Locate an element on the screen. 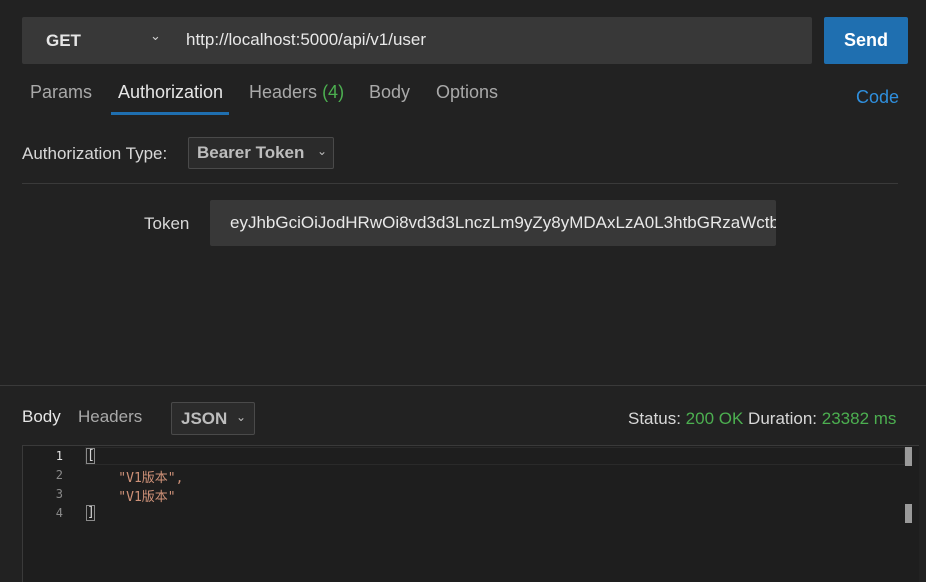  auth-type-label: Authorization Type: is located at coordinates (95, 153).